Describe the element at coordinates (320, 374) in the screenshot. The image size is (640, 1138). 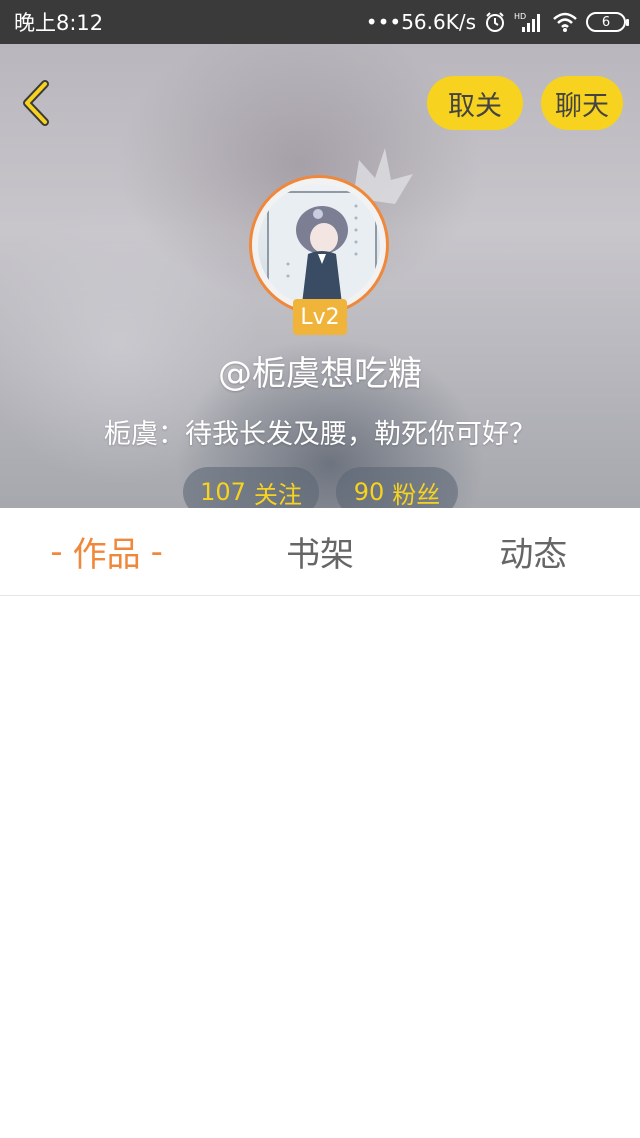
I see `username: @栀虞想吃糖` at that location.